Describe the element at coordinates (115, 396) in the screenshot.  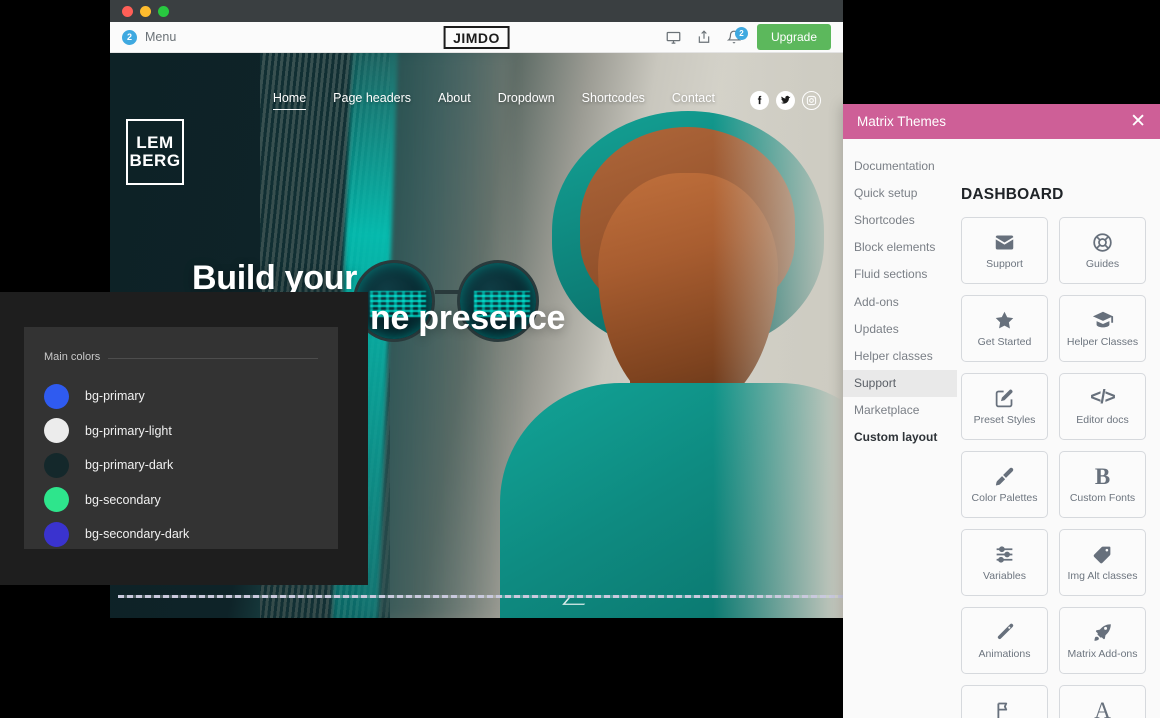
I see `swatch-label: bg-primary` at that location.